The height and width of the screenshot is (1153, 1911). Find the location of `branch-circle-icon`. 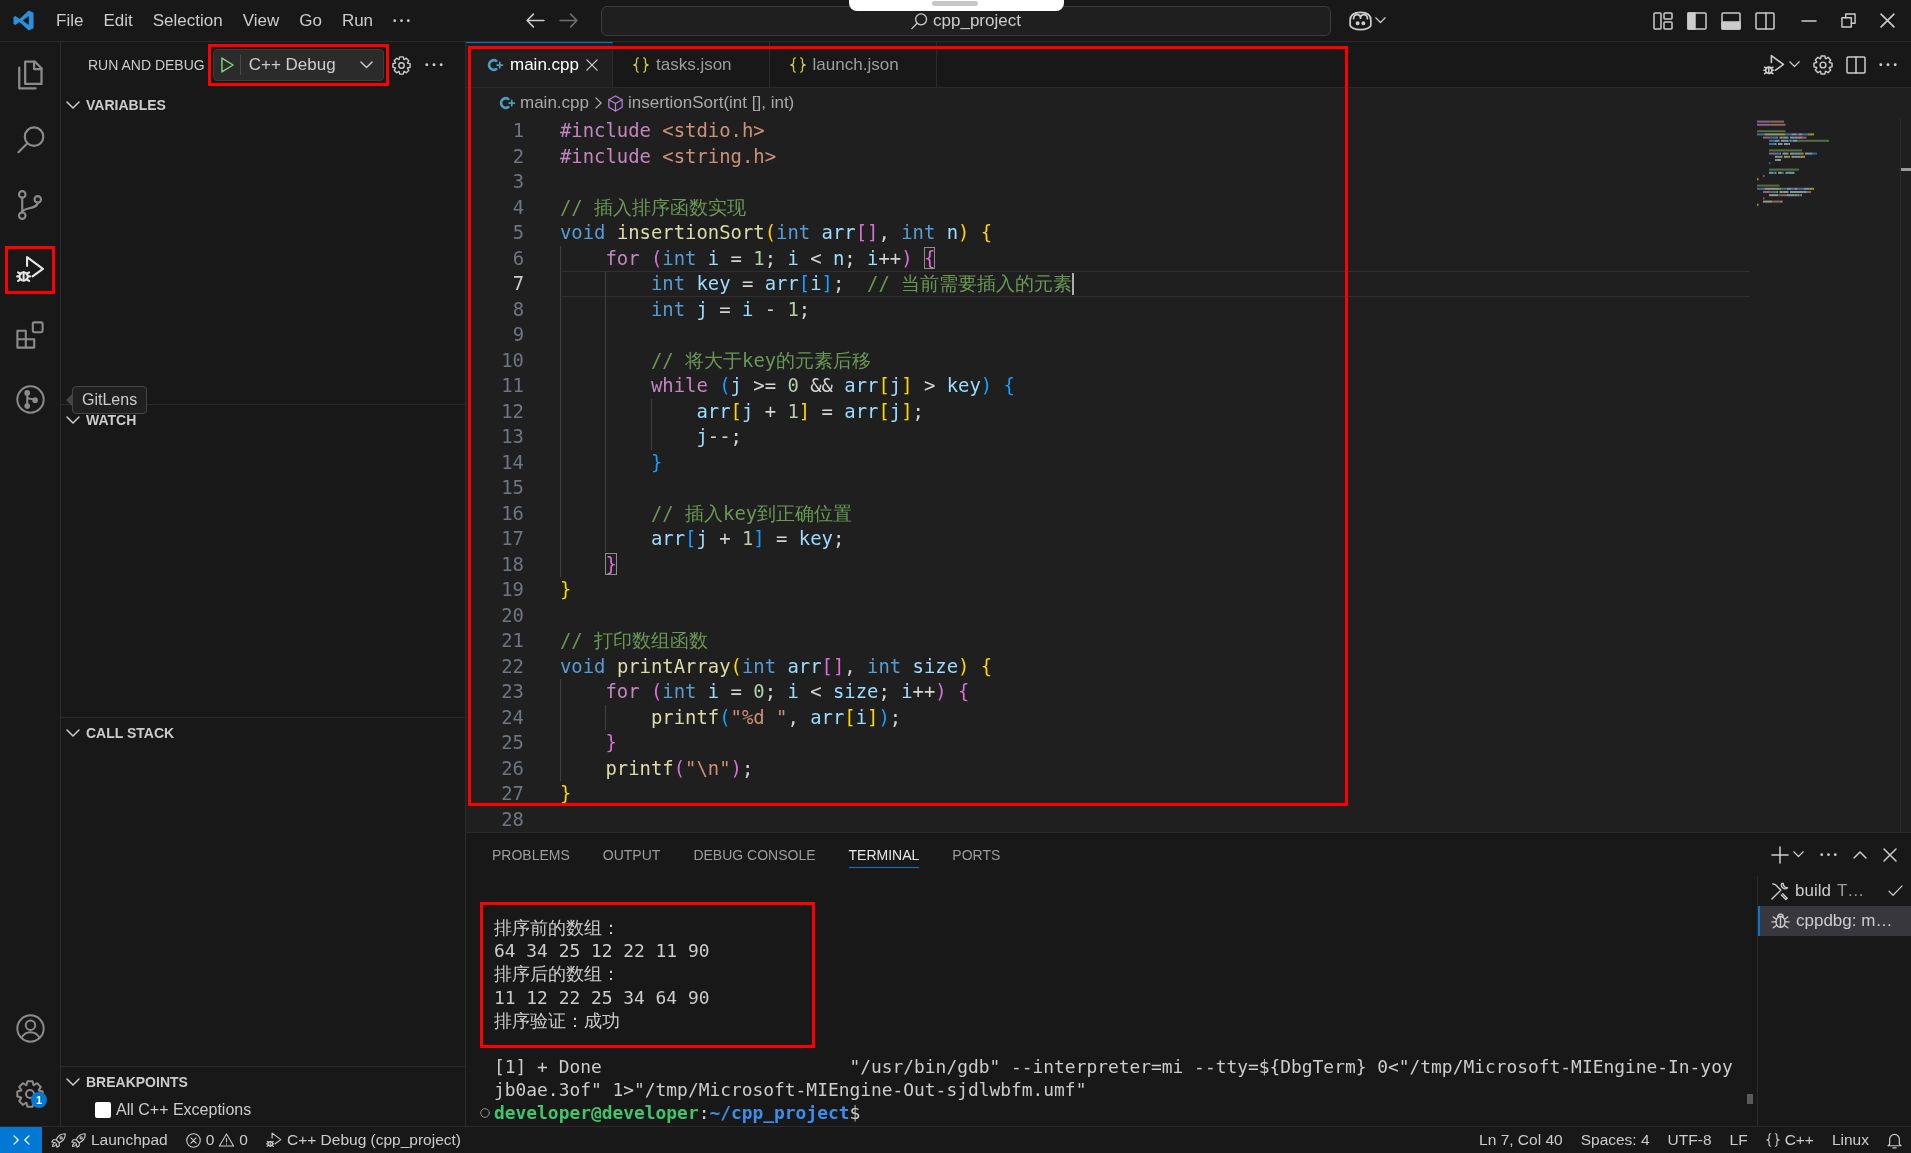

branch-circle-icon is located at coordinates (30, 399).